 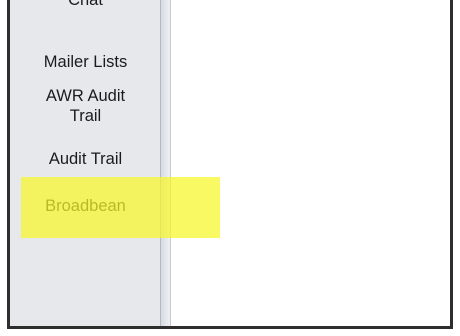 I want to click on sidebar-item-broadbean: Broadbean, so click(x=85, y=206).